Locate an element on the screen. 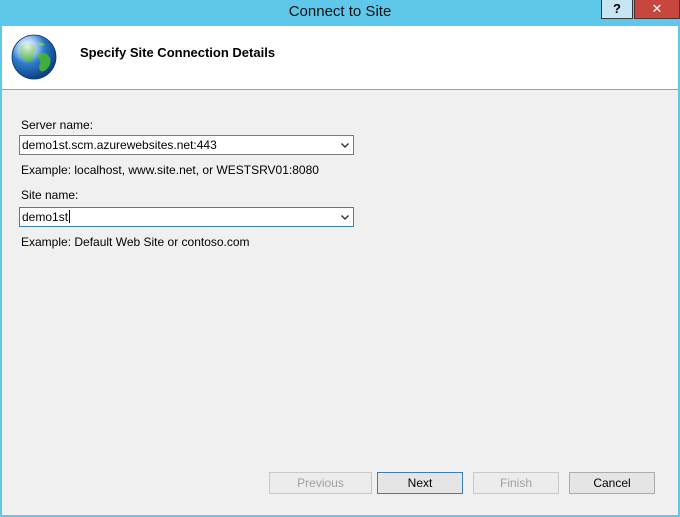 The image size is (680, 517). site-name-value-wrap: demo1st is located at coordinates (46, 217).